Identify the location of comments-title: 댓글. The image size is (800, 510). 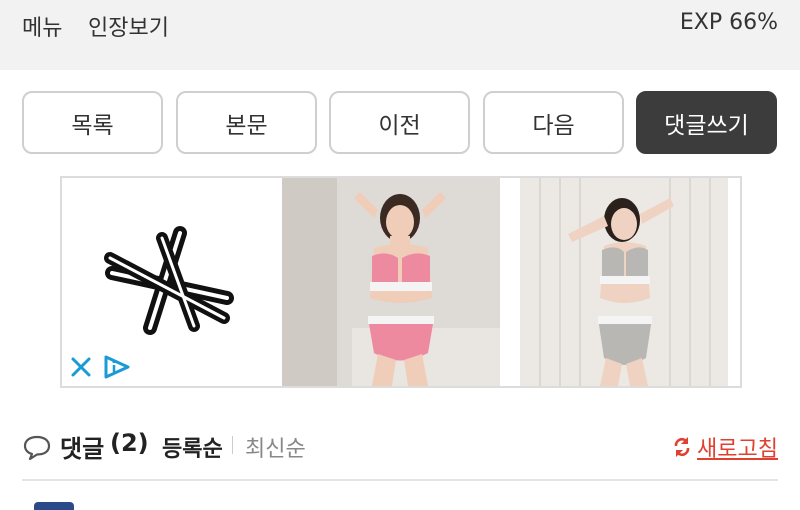
(82, 449).